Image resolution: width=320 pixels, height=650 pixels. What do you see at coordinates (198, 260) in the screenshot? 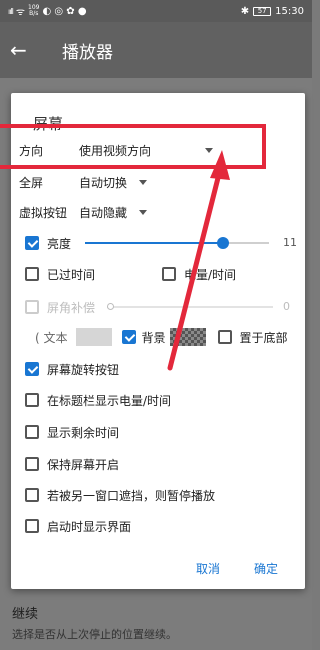
I see `annotation-arrow-icon` at bounding box center [198, 260].